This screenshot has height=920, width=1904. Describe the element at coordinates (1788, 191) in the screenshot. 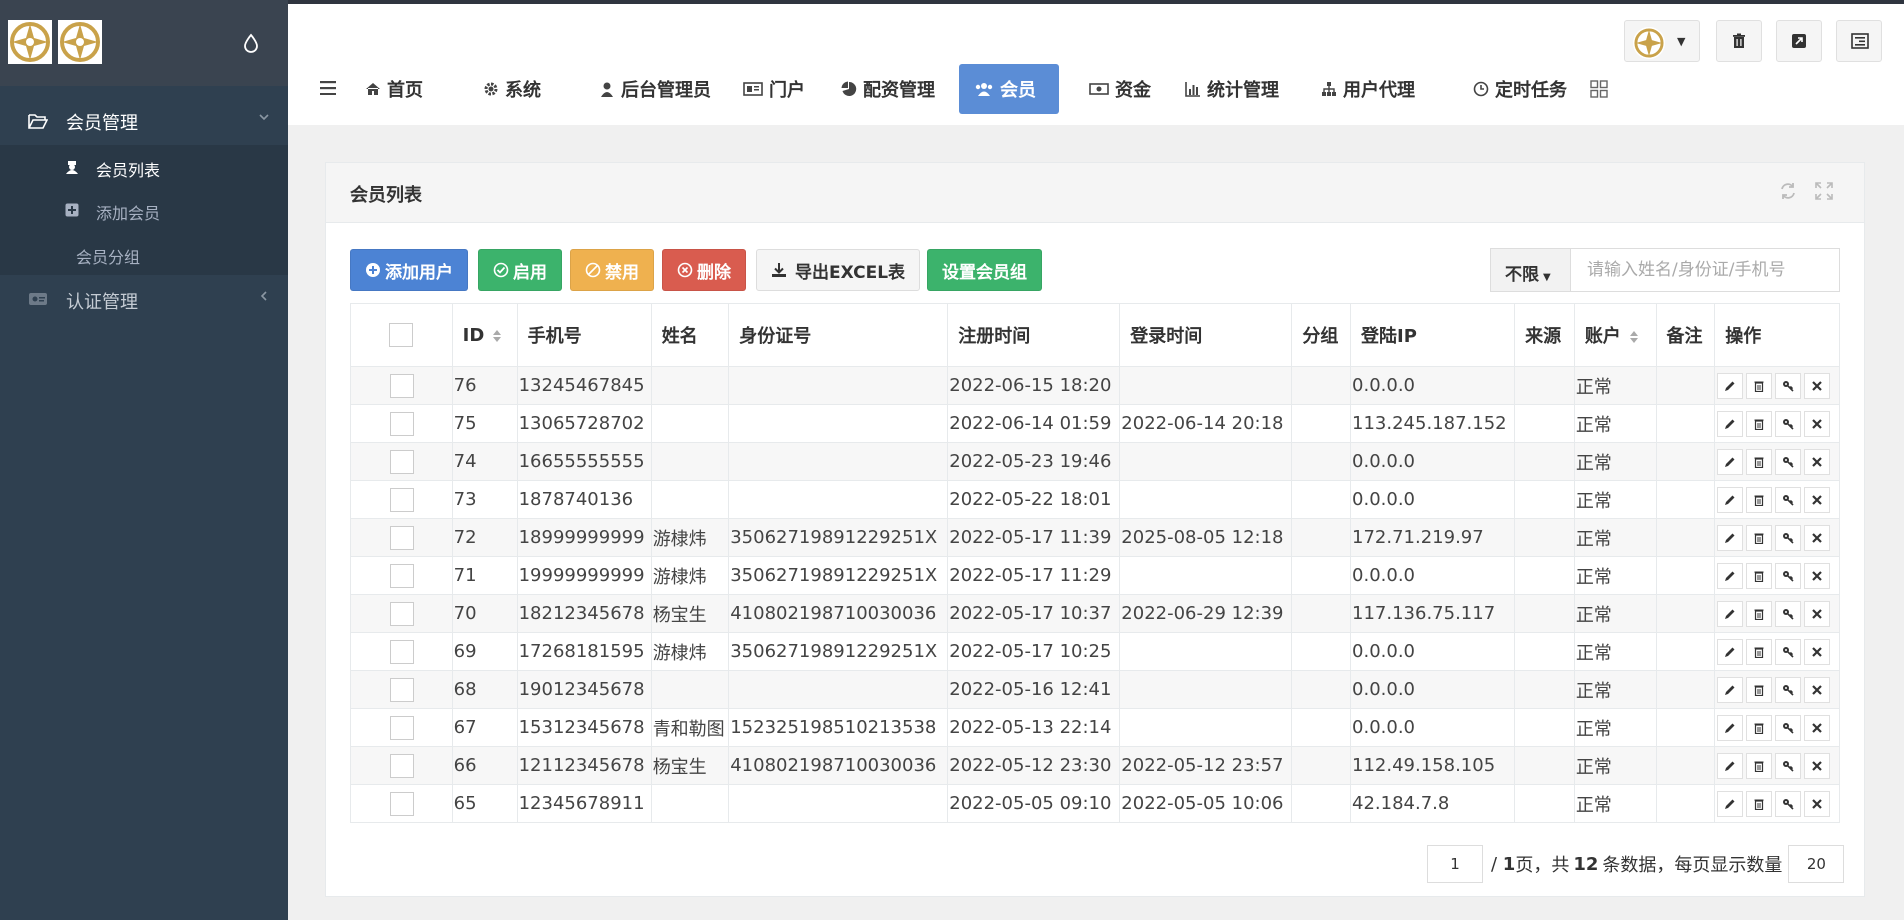

I see `refresh-icon` at that location.